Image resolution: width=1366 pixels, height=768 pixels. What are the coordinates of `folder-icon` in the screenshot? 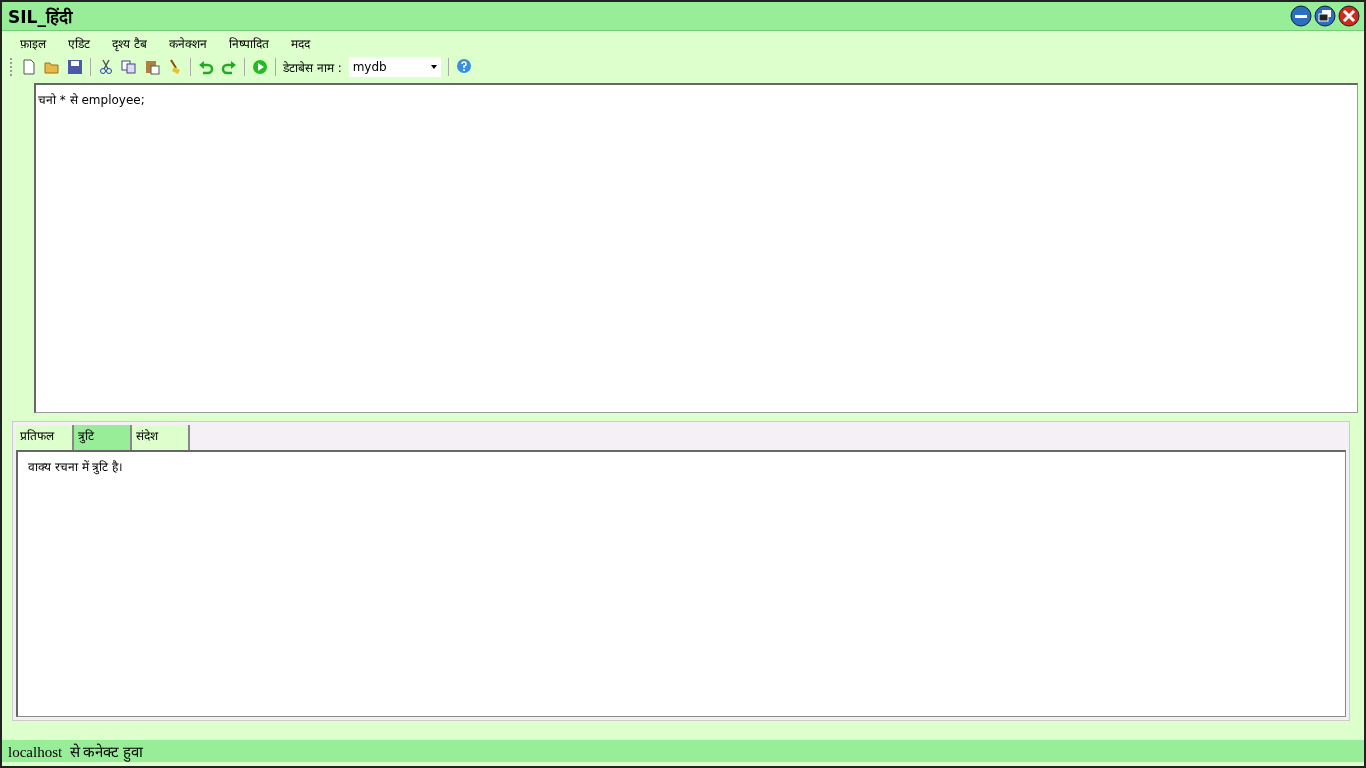 It's located at (52, 67).